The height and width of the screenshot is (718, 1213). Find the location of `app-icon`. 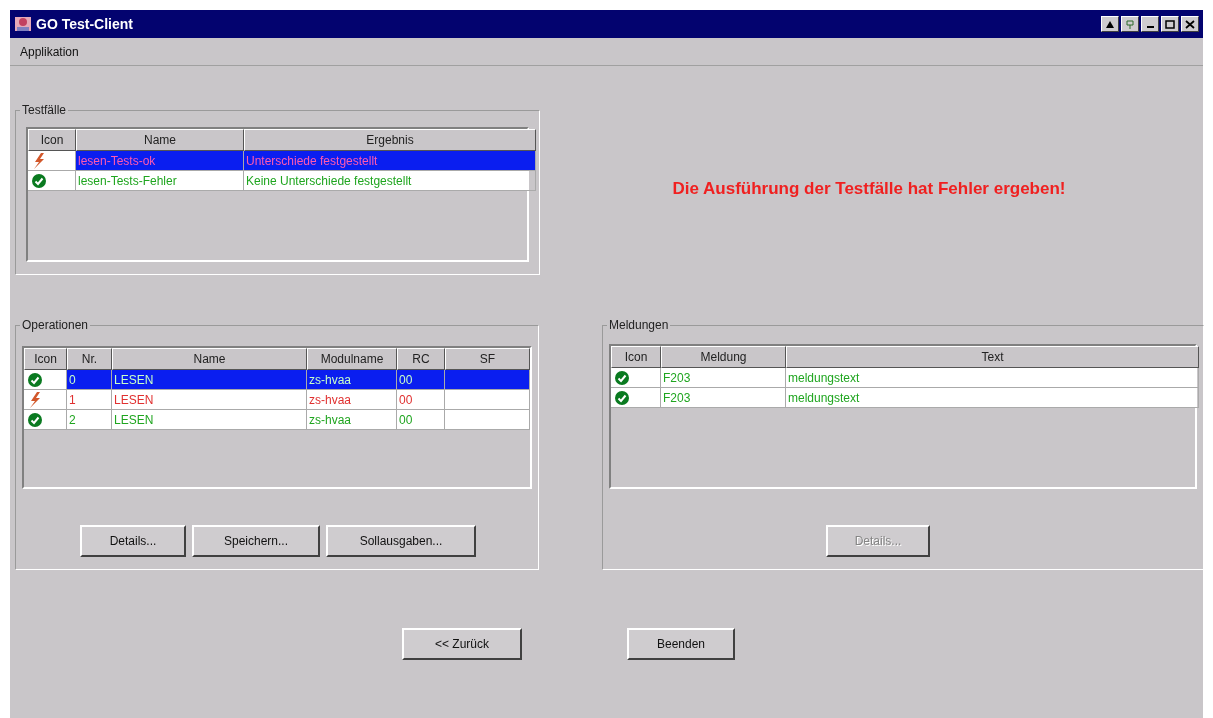

app-icon is located at coordinates (23, 24).